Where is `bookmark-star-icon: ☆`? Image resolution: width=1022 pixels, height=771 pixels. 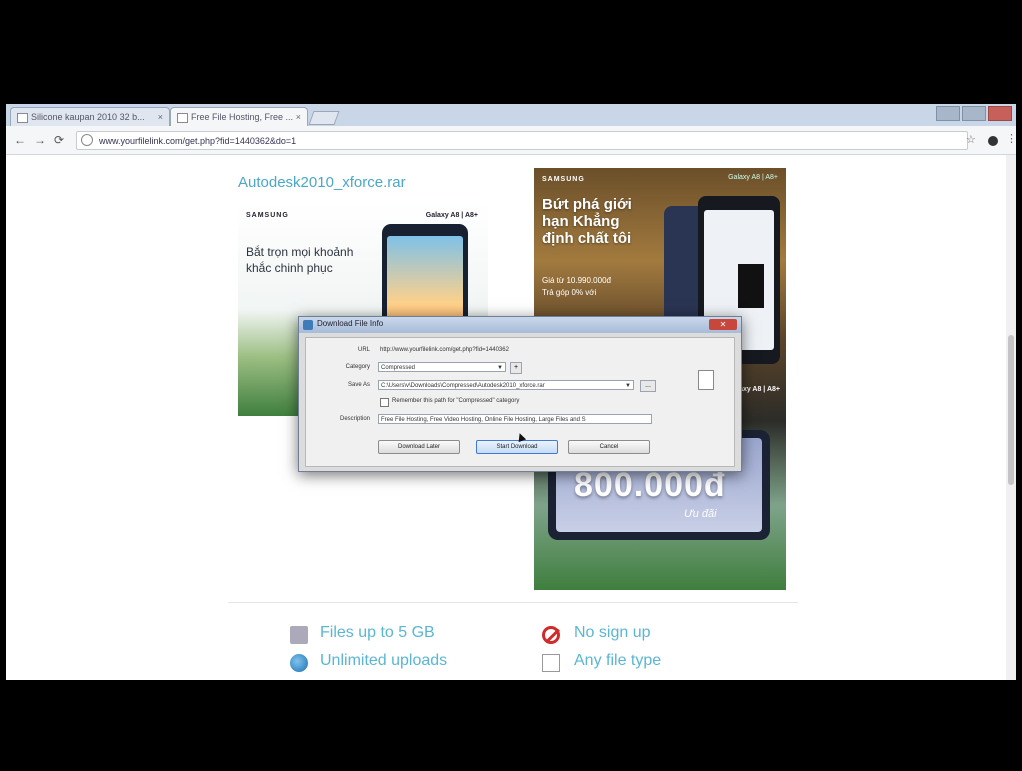
bookmark-star-icon: ☆ is located at coordinates (971, 139).